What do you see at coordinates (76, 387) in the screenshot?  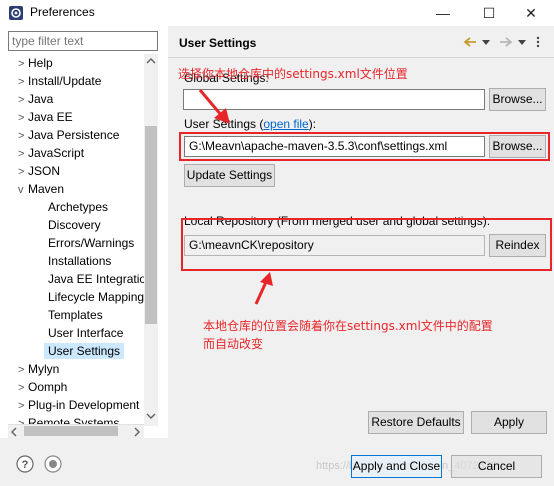 I see `tree-item-oomph: > Oomph` at bounding box center [76, 387].